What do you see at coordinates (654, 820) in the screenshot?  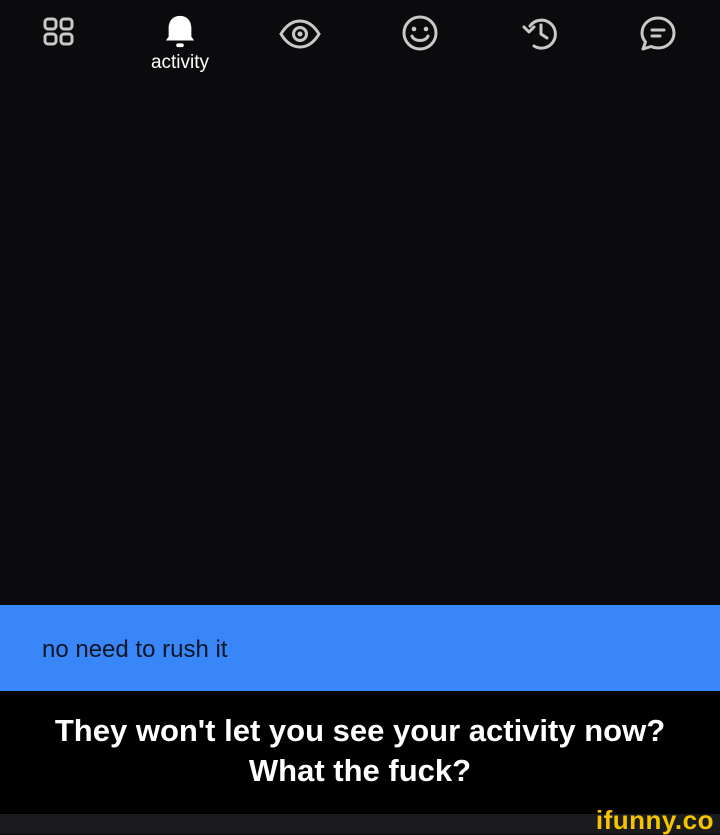 I see `watermark-logo: ifunny.co` at bounding box center [654, 820].